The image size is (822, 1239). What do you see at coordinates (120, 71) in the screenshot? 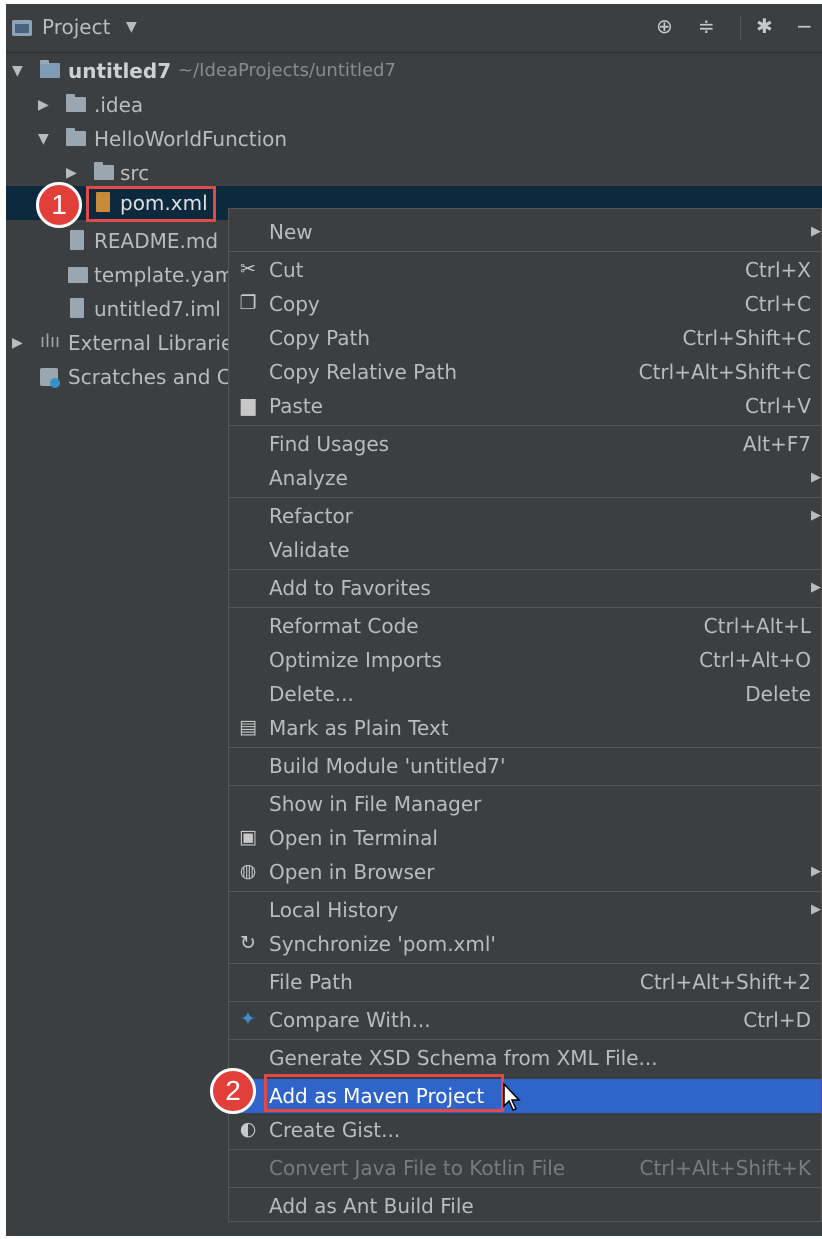
I see `tree-item-label: untitled7` at bounding box center [120, 71].